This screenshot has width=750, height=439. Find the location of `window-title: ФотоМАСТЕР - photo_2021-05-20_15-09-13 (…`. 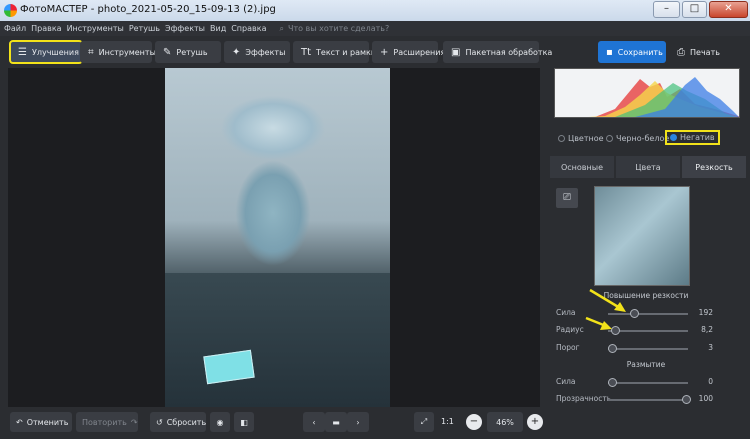

window-title: ФотоМАСТЕР - photo_2021-05-20_15-09-13 (… is located at coordinates (148, 9).